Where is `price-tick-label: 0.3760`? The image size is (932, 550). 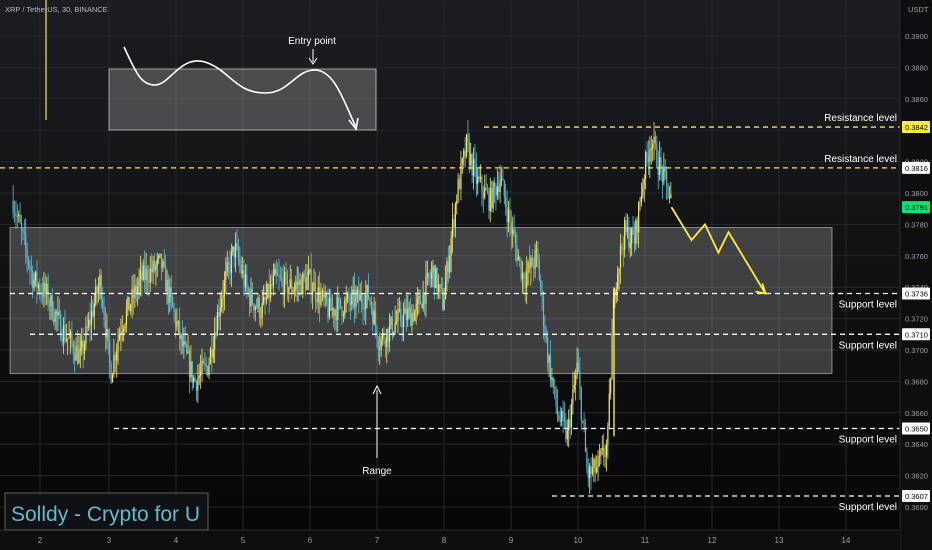 price-tick-label: 0.3760 is located at coordinates (916, 256).